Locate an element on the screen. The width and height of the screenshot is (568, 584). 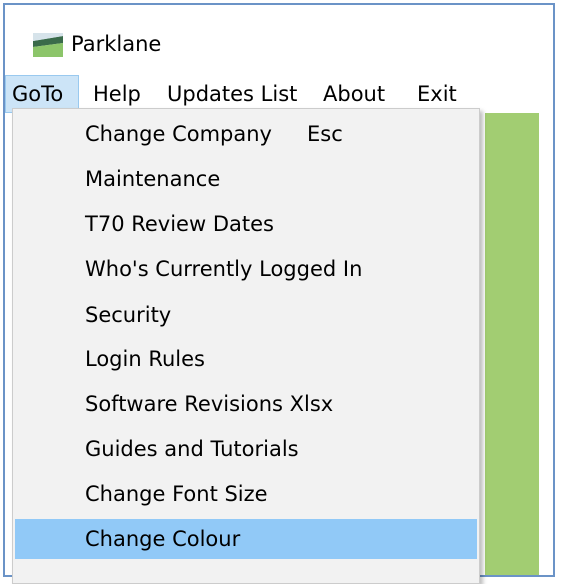
menu-item-t70-review-dates: T70 Review Dates is located at coordinates (246, 224).